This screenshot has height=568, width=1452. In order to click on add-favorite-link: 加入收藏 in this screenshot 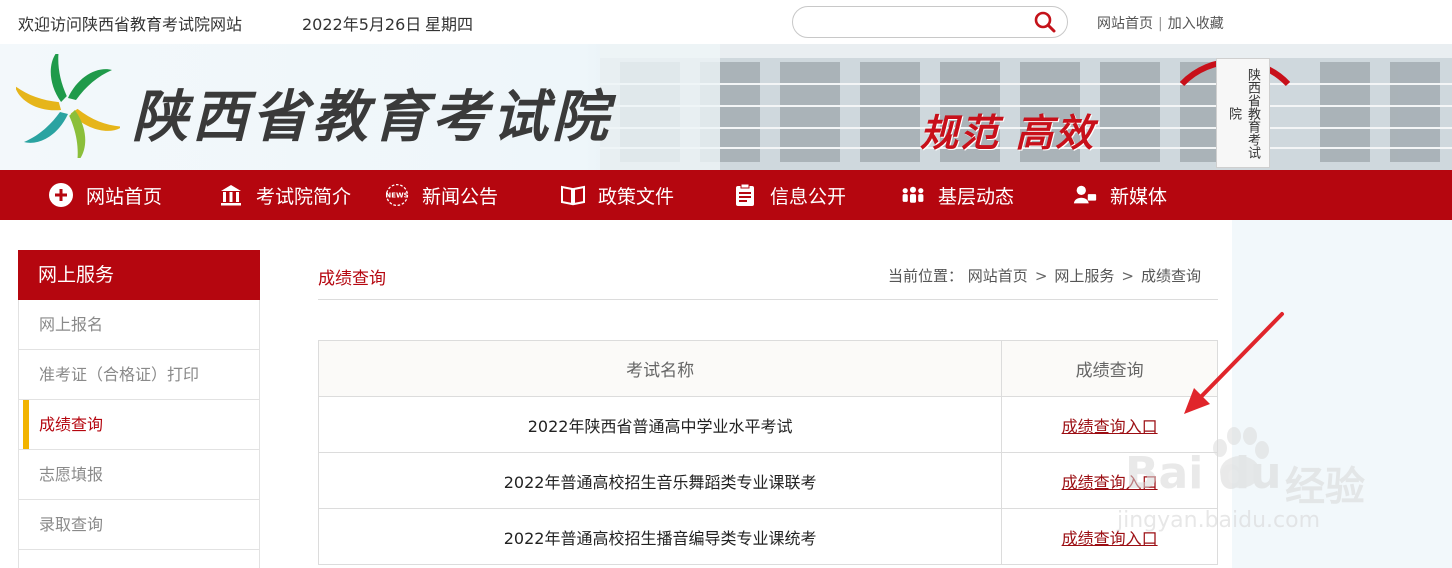, I will do `click(1196, 24)`.